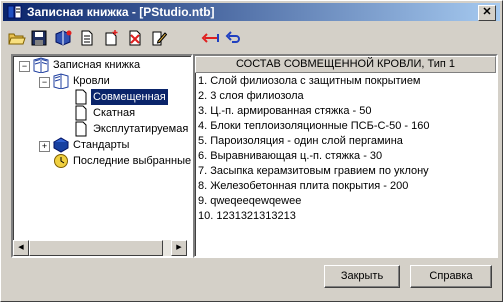  What do you see at coordinates (362, 276) in the screenshot?
I see `close-button: Закрыть` at bounding box center [362, 276].